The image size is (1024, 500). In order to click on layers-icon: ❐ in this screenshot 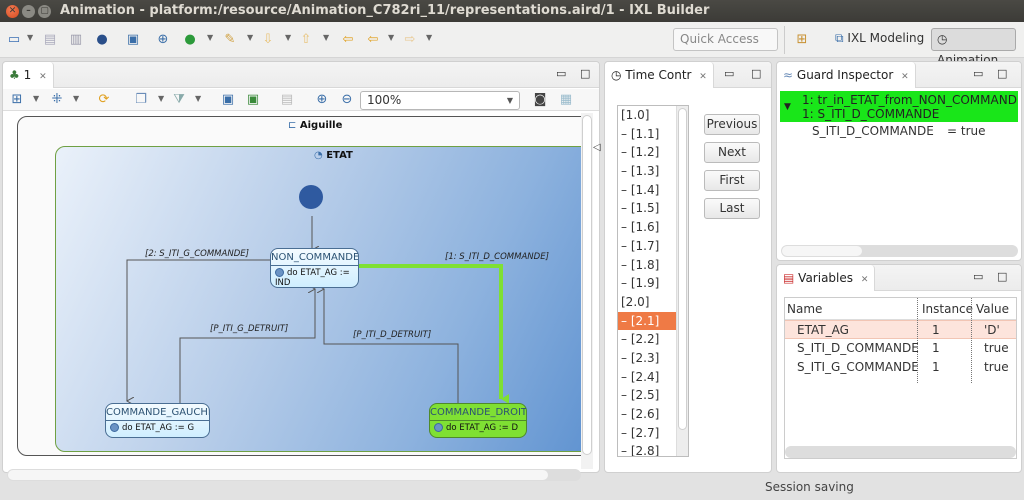, I will do `click(141, 100)`.